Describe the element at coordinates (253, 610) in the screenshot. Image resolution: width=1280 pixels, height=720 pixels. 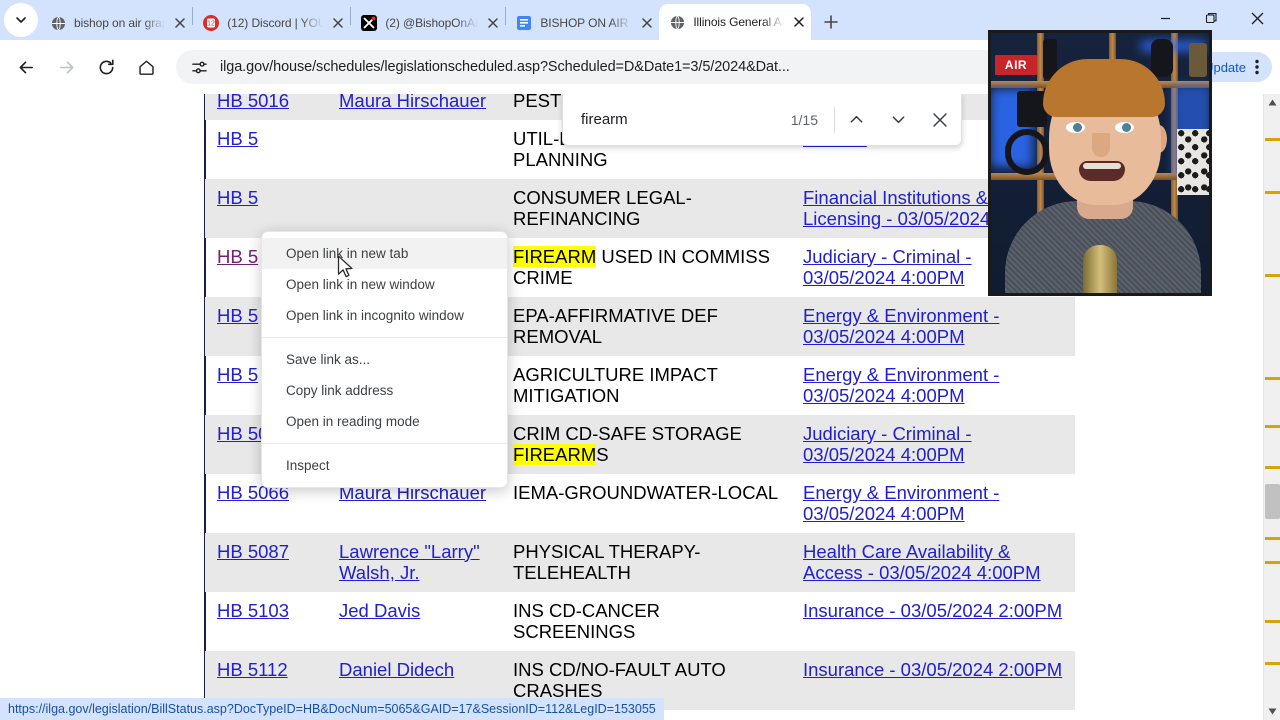
I see `bill-number-link: HB 5103` at that location.